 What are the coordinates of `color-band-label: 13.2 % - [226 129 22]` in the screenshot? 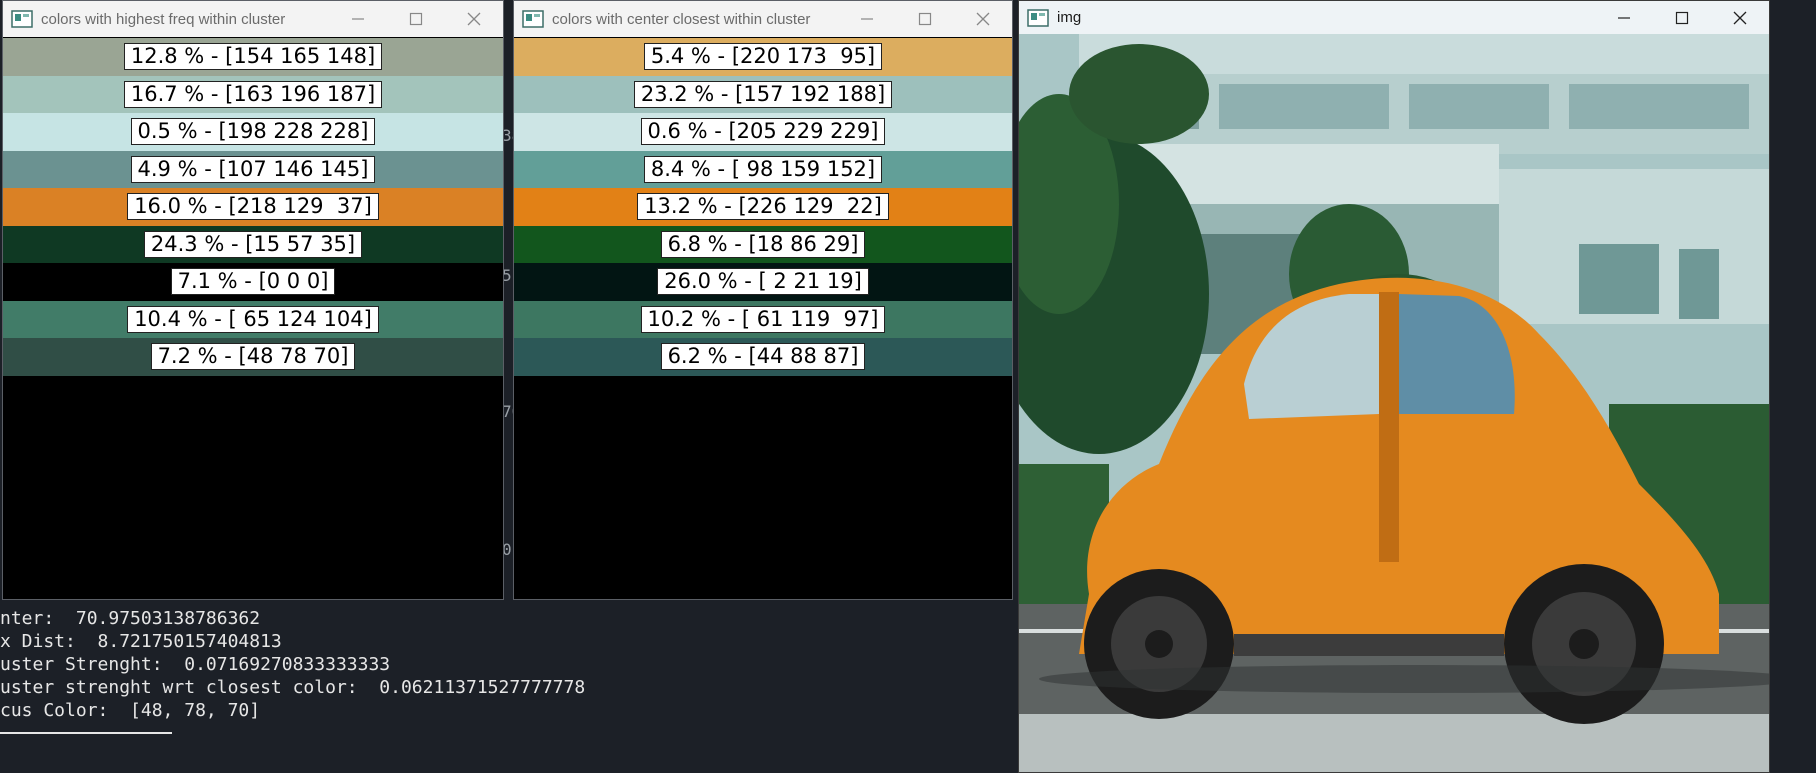 It's located at (763, 207).